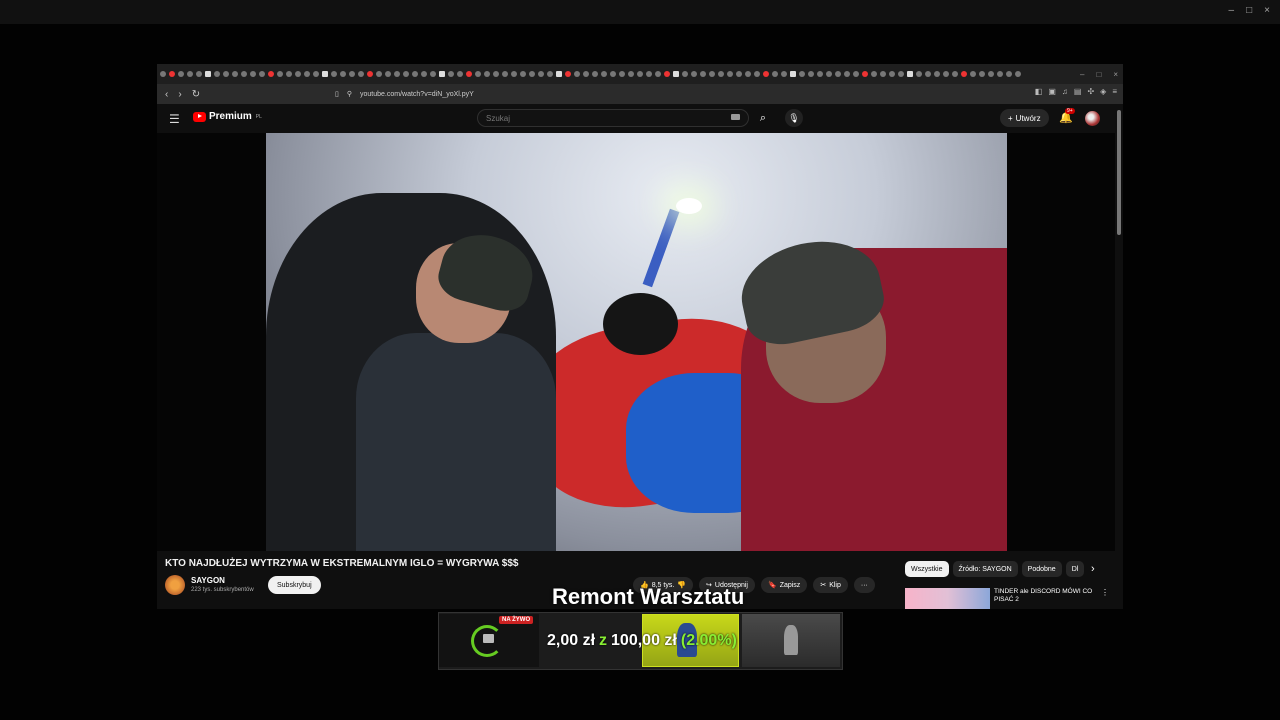  I want to click on search-input: Szukaj, so click(613, 118).